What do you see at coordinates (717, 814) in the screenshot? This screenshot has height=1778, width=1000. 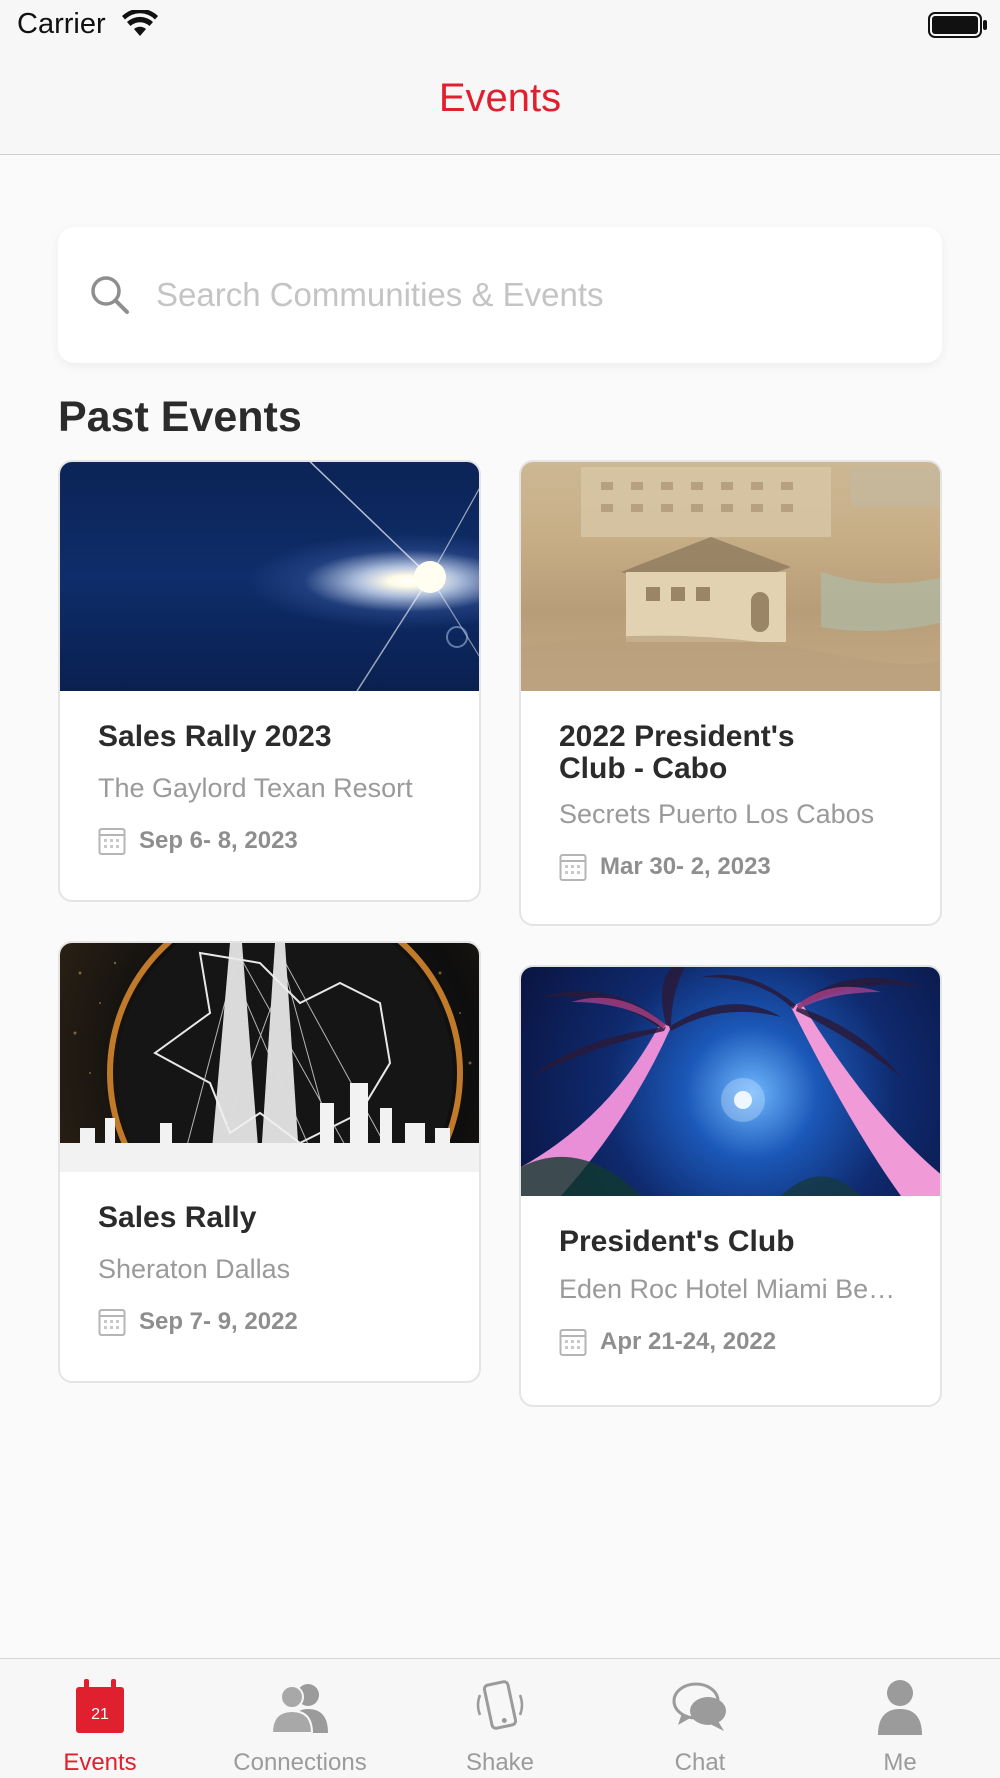 I see `event-venue: Secrets Puerto Los Cabos` at bounding box center [717, 814].